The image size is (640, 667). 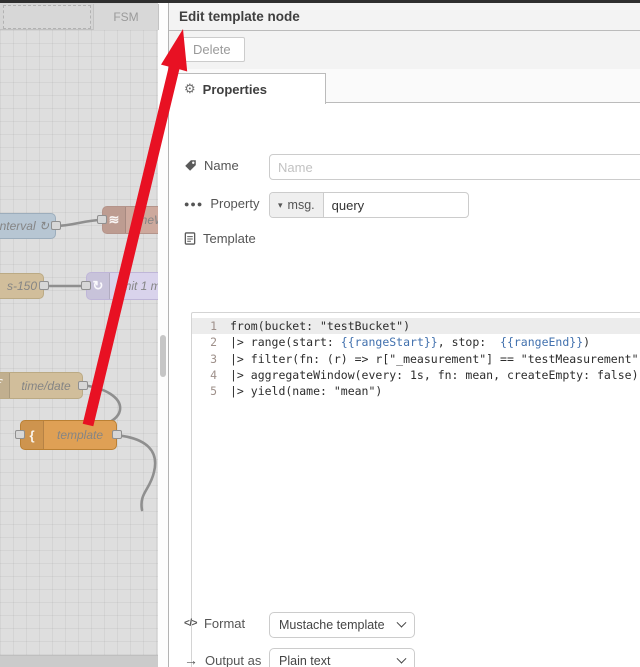 What do you see at coordinates (79, 661) in the screenshot?
I see `canvas-bottom-strip` at bounding box center [79, 661].